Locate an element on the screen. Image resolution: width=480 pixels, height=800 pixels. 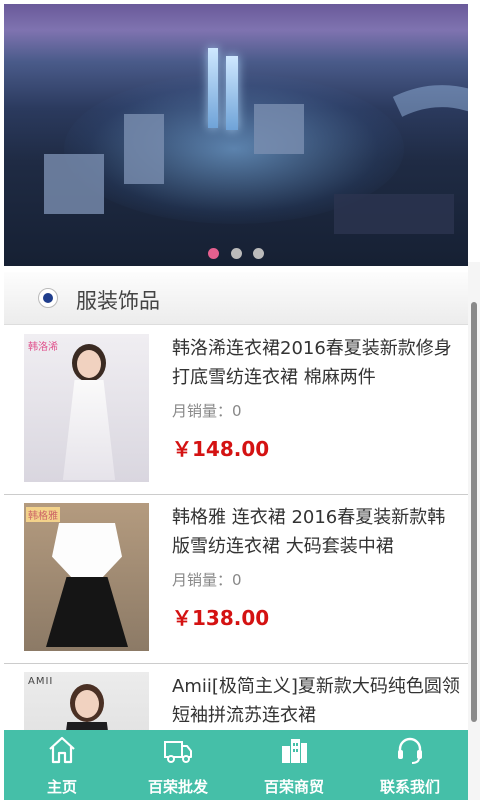
buildings-icon is located at coordinates (294, 751).